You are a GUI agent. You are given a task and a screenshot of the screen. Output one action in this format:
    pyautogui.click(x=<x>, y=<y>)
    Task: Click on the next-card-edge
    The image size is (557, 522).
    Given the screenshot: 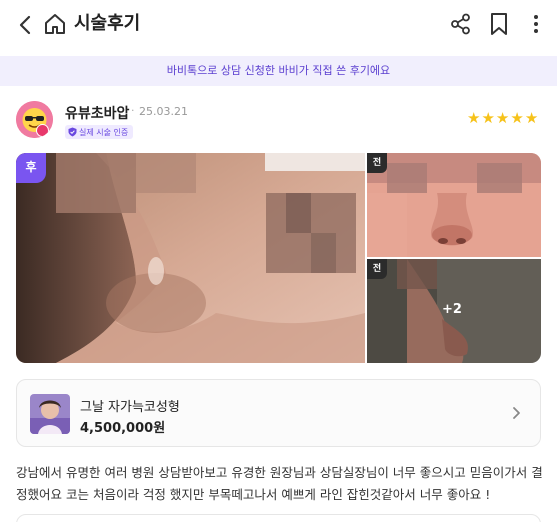 What is the action you would take?
    pyautogui.click(x=278, y=518)
    